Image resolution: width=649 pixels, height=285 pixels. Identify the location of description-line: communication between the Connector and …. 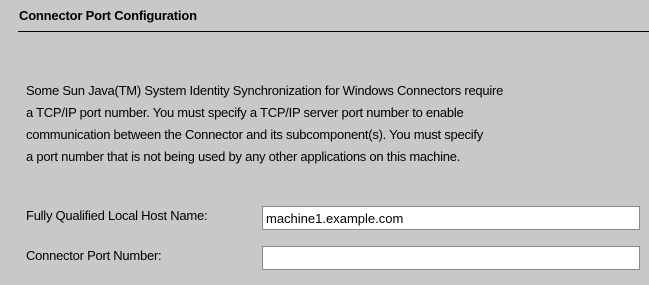
(254, 134).